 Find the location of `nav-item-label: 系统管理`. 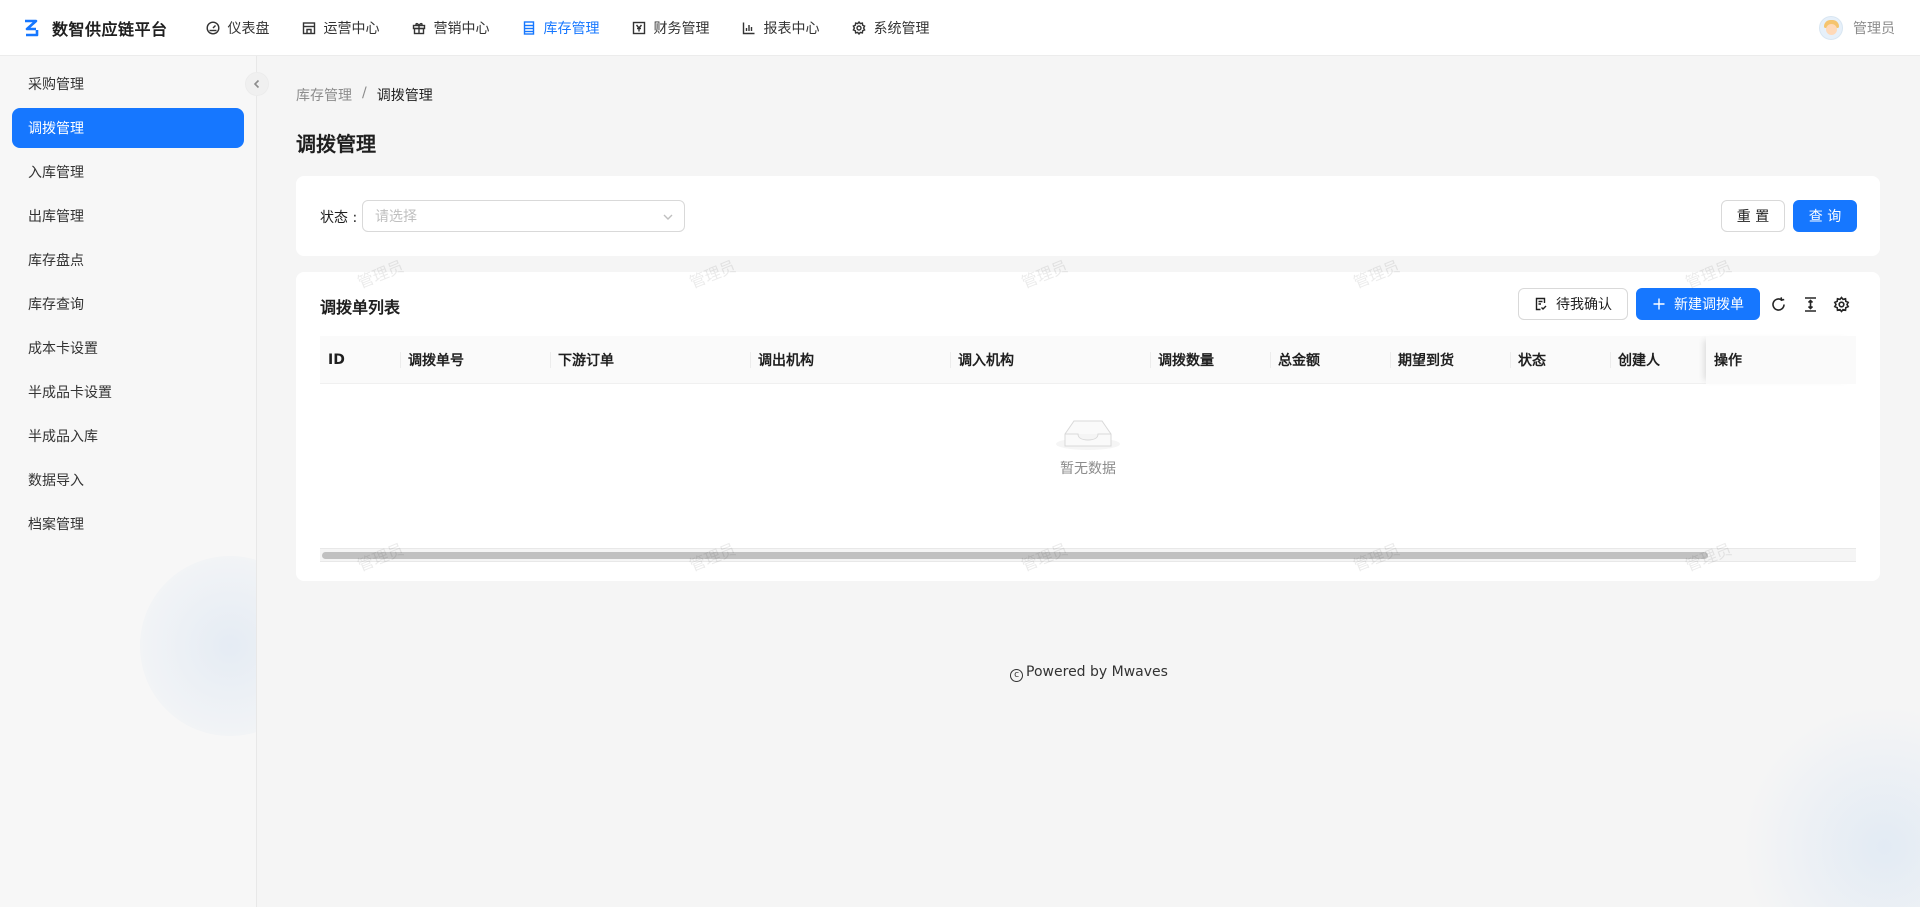

nav-item-label: 系统管理 is located at coordinates (901, 28).